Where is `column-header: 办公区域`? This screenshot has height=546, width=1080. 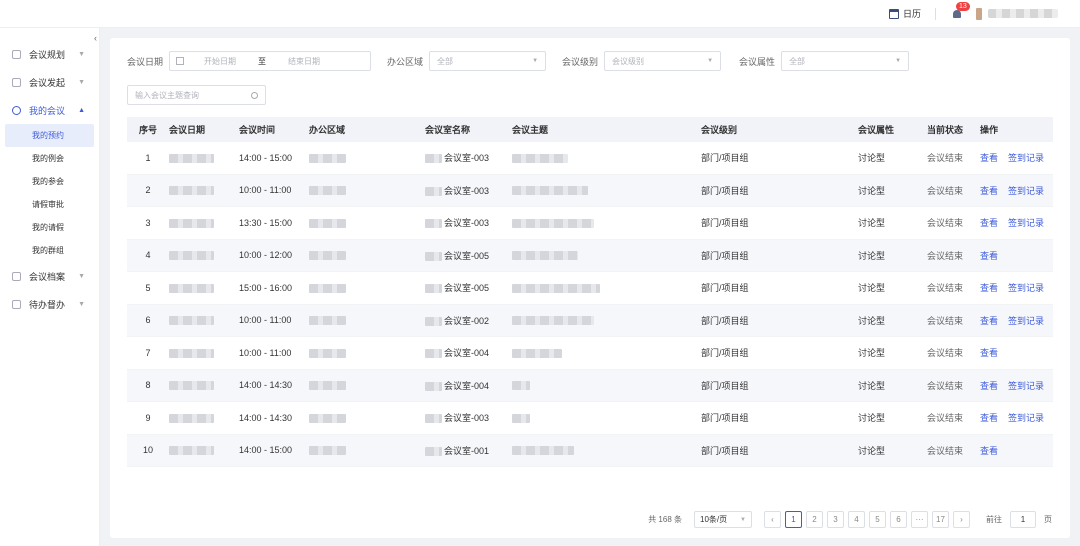
column-header: 办公区域 is located at coordinates (327, 130).